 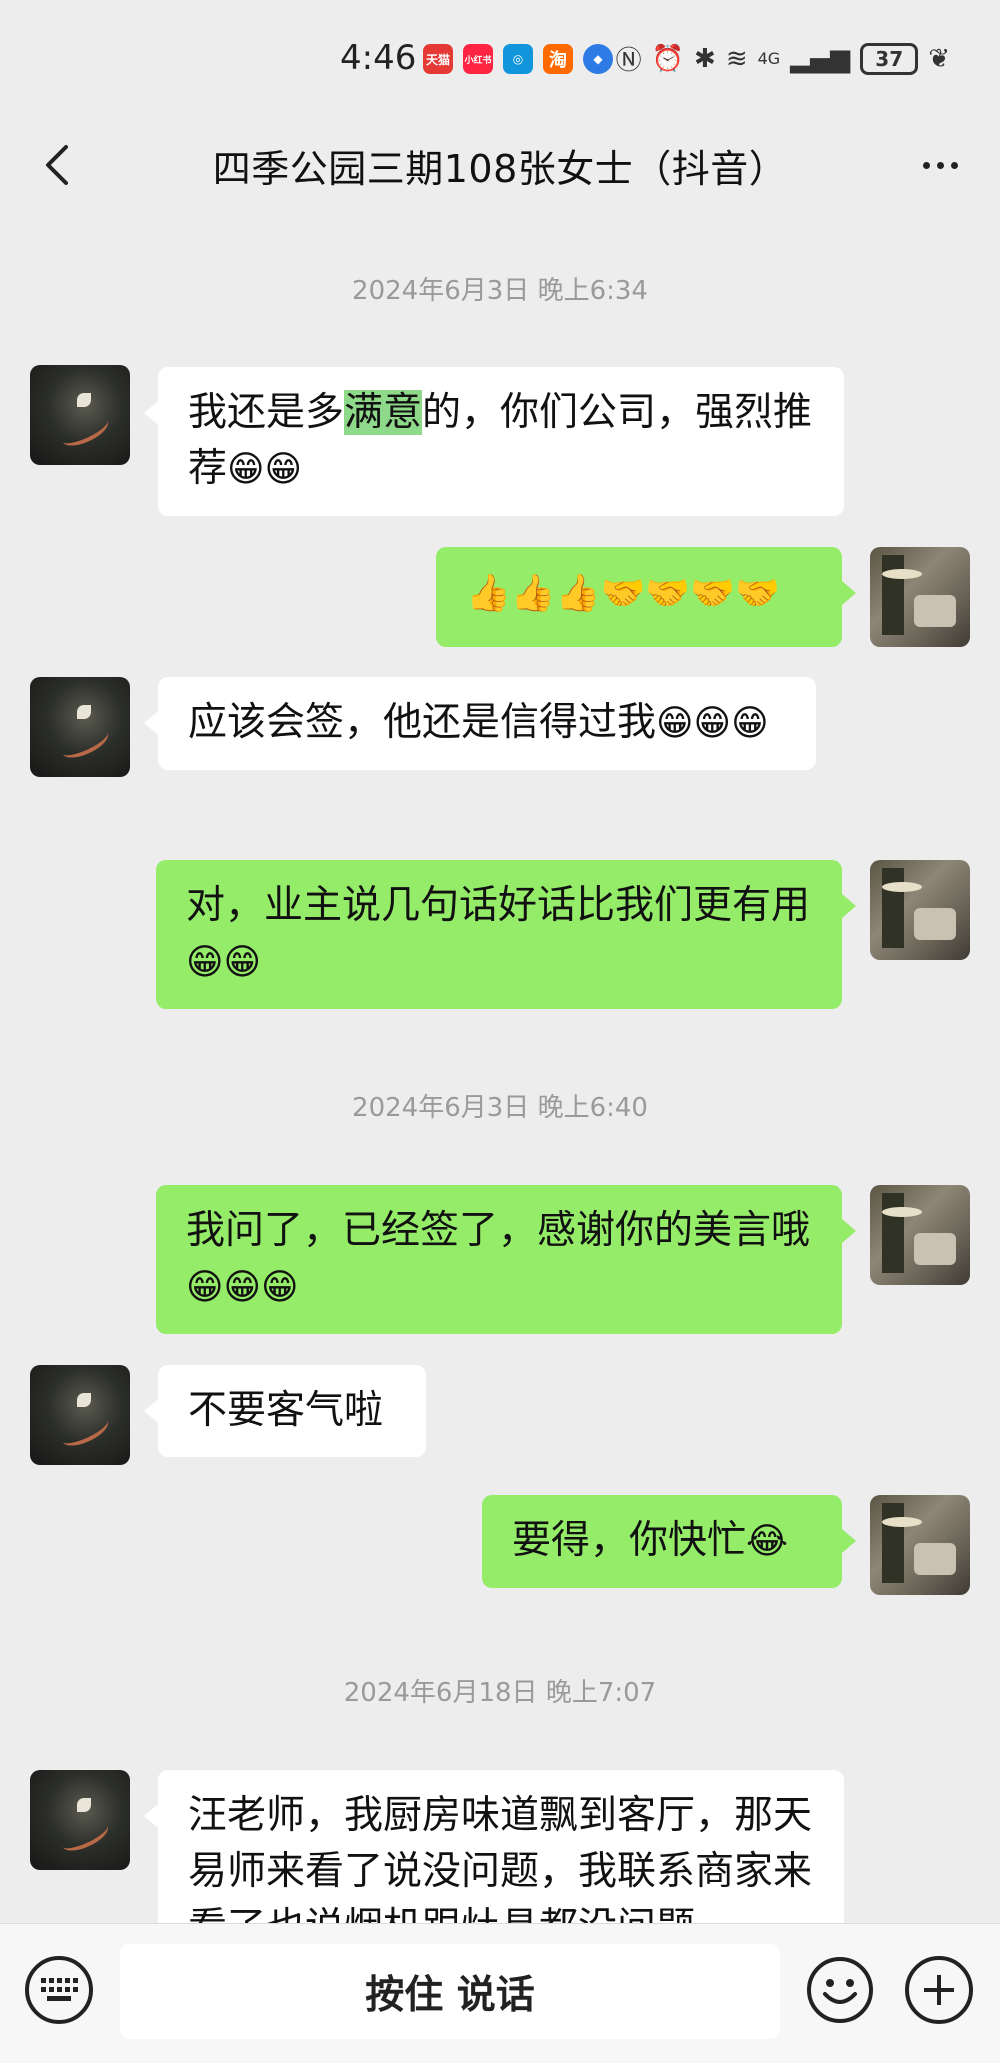 What do you see at coordinates (266, 412) in the screenshot?
I see `message-text: 我还是多` at bounding box center [266, 412].